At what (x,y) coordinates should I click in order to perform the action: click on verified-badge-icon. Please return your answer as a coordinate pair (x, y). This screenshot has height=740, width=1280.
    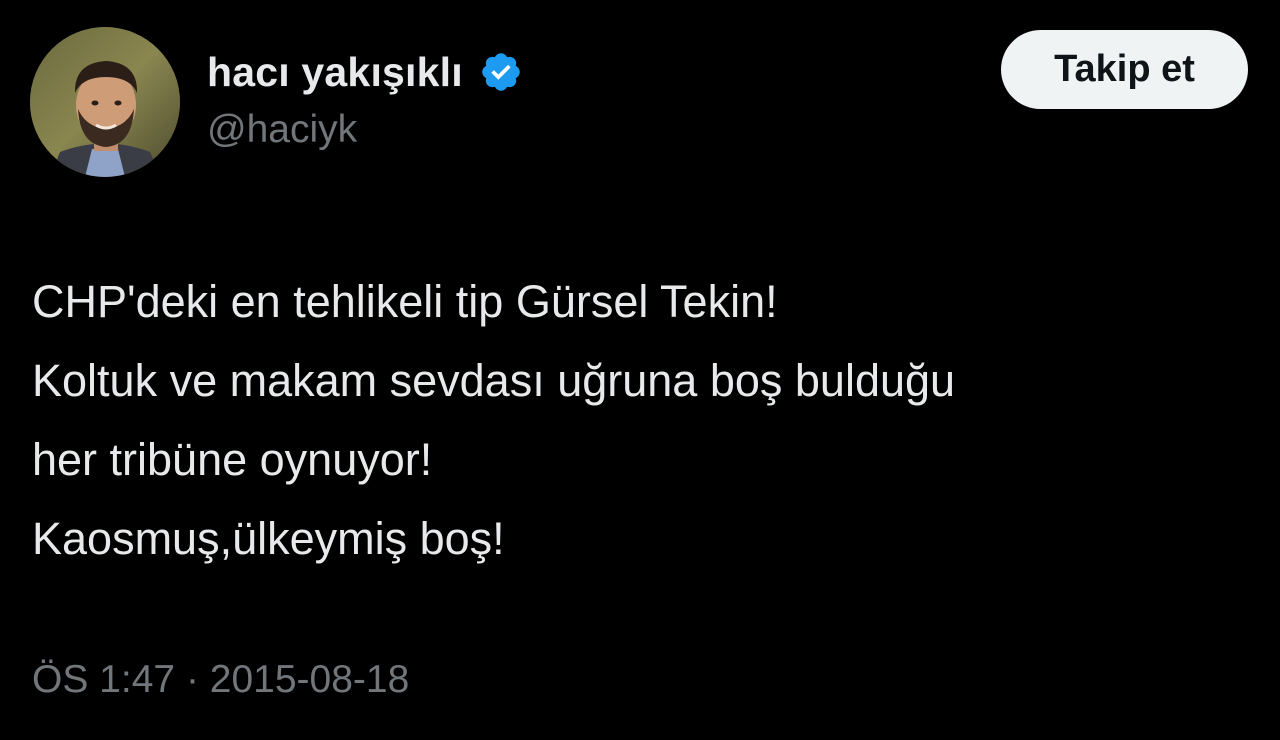
    Looking at the image, I should click on (501, 72).